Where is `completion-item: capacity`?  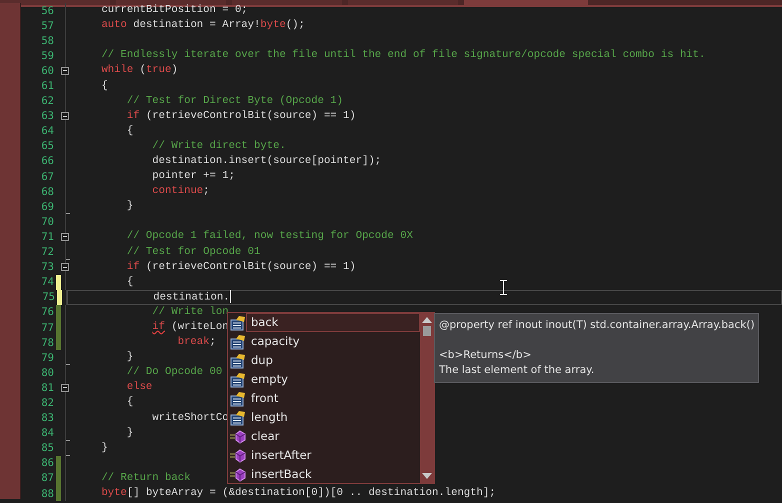
completion-item: capacity is located at coordinates (324, 341).